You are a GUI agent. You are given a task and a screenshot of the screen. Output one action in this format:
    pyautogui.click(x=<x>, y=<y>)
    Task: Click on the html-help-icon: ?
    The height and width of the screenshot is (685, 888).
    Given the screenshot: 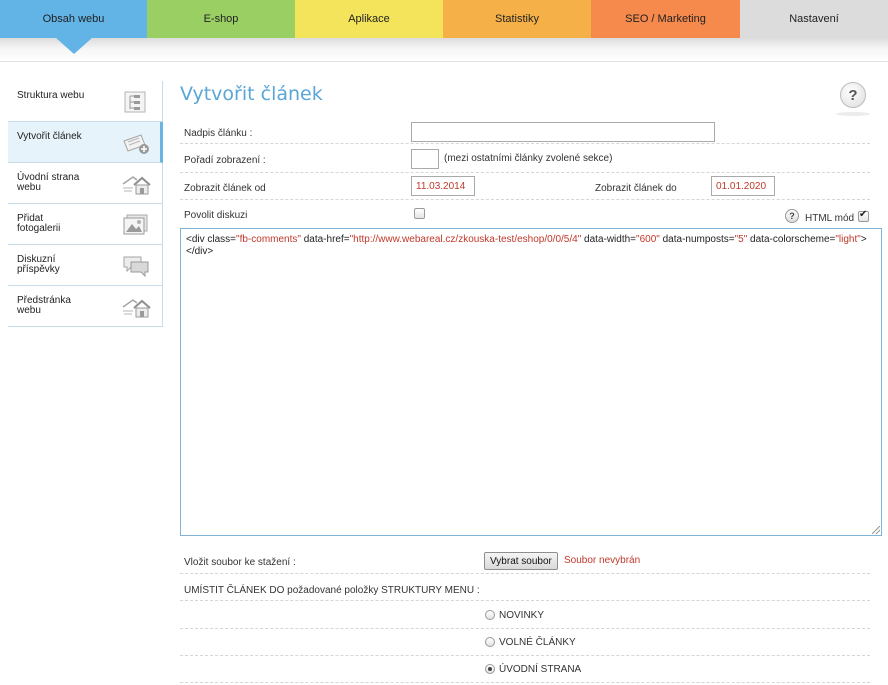 What is the action you would take?
    pyautogui.click(x=792, y=216)
    